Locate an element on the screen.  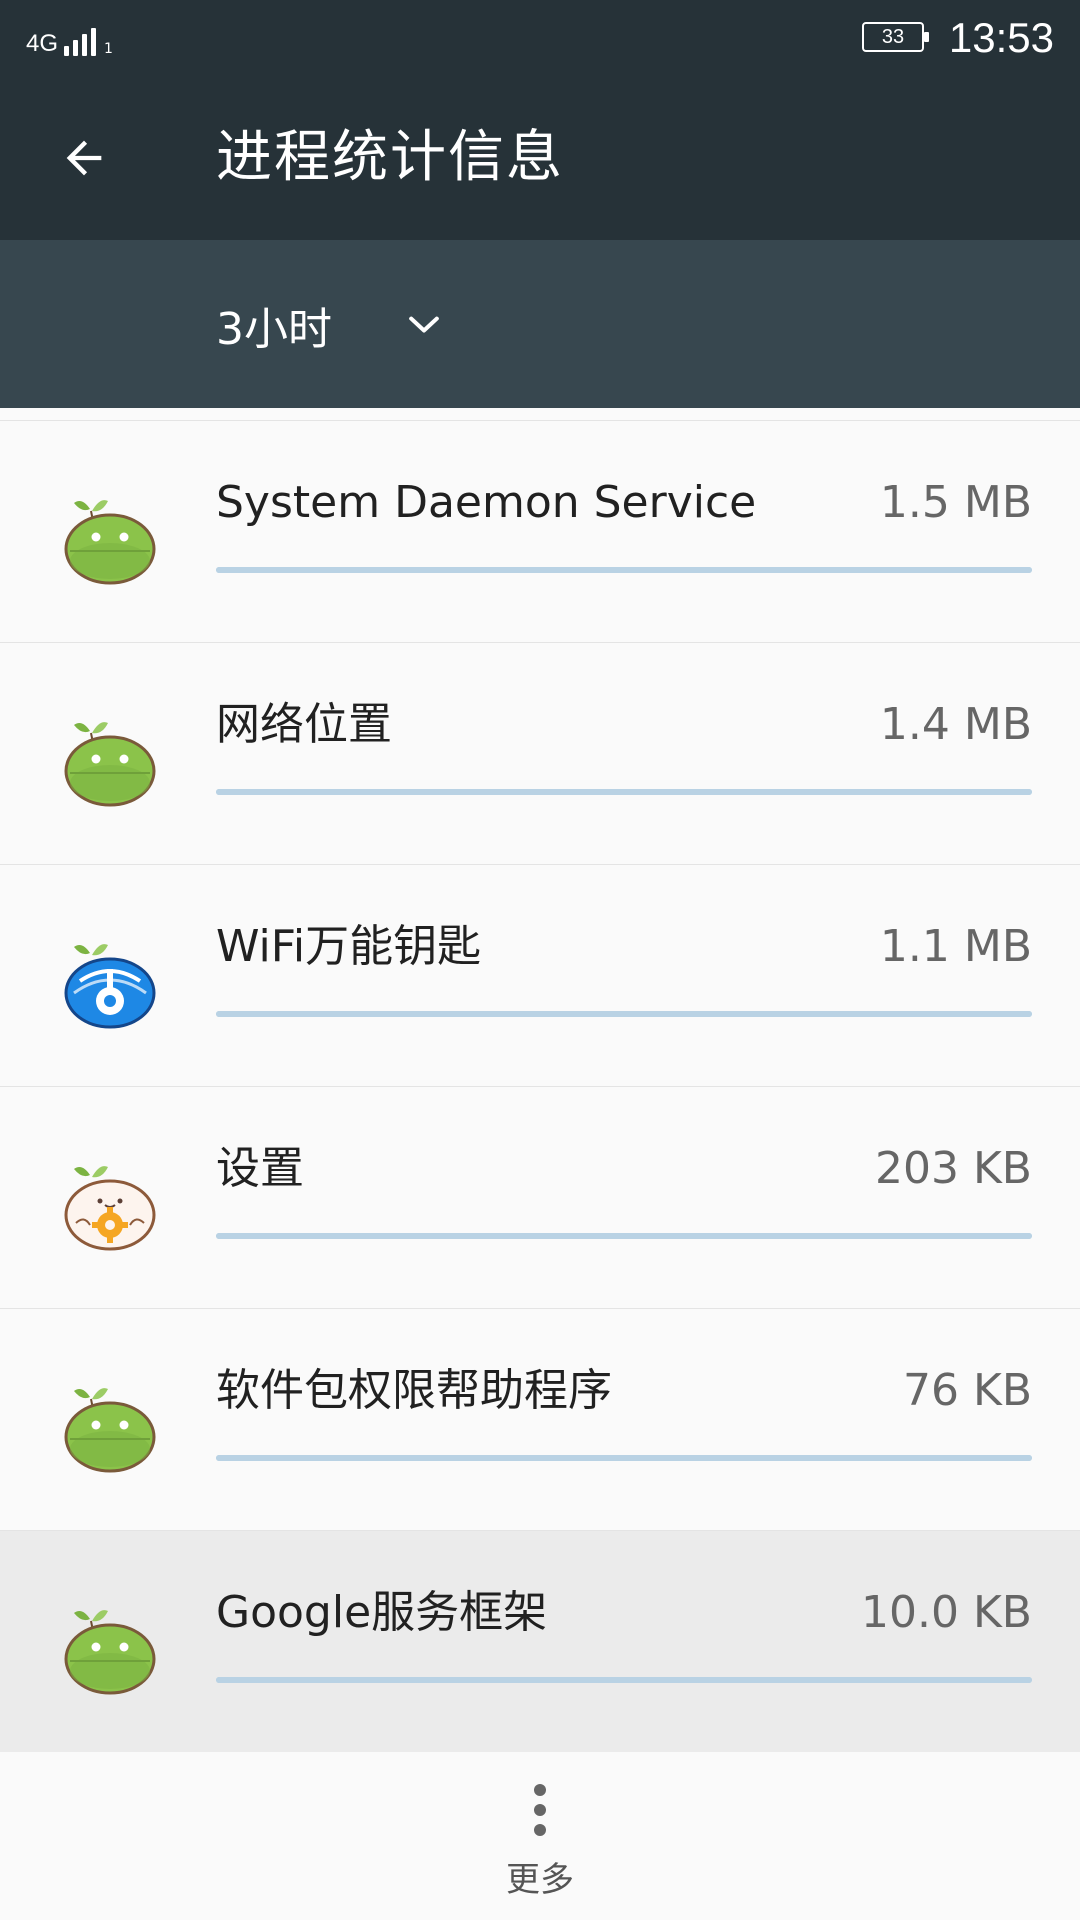
process-name: 软件包权限帮助程序 is located at coordinates (414, 1390).